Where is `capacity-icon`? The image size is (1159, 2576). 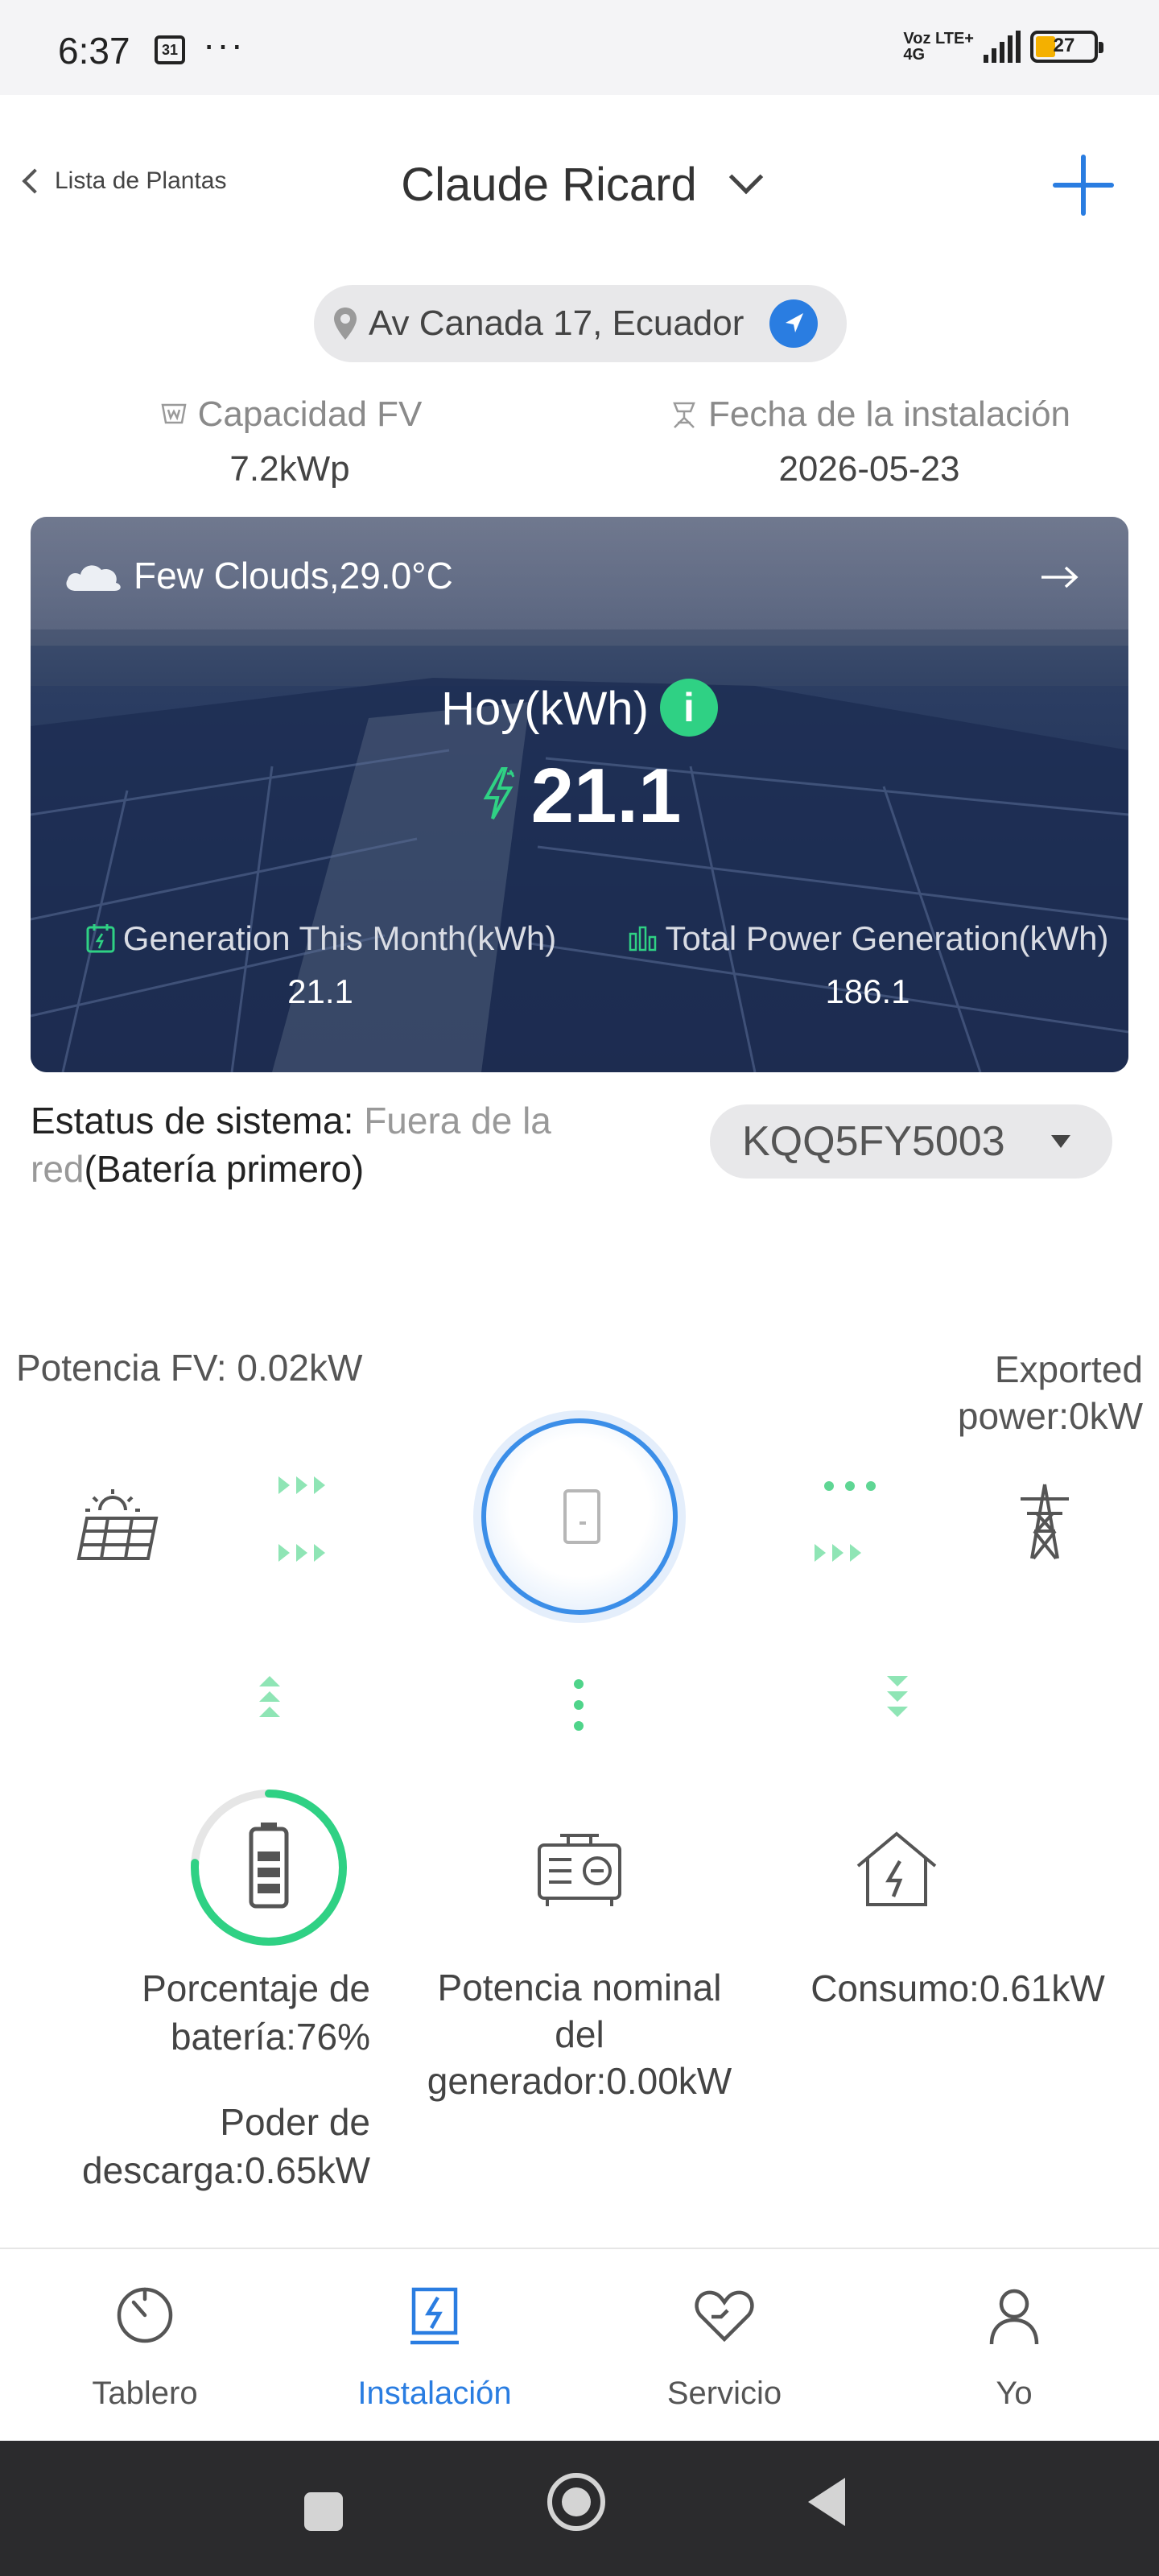
capacity-icon is located at coordinates (174, 413).